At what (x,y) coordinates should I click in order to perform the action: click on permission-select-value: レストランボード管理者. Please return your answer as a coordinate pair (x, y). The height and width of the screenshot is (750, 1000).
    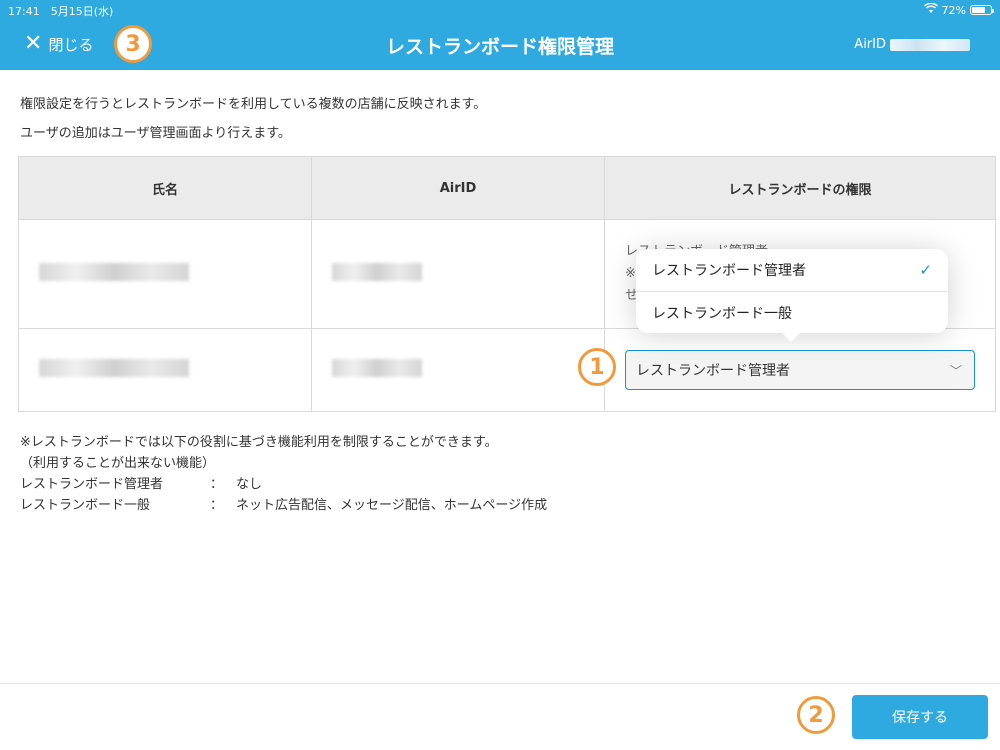
    Looking at the image, I should click on (713, 371).